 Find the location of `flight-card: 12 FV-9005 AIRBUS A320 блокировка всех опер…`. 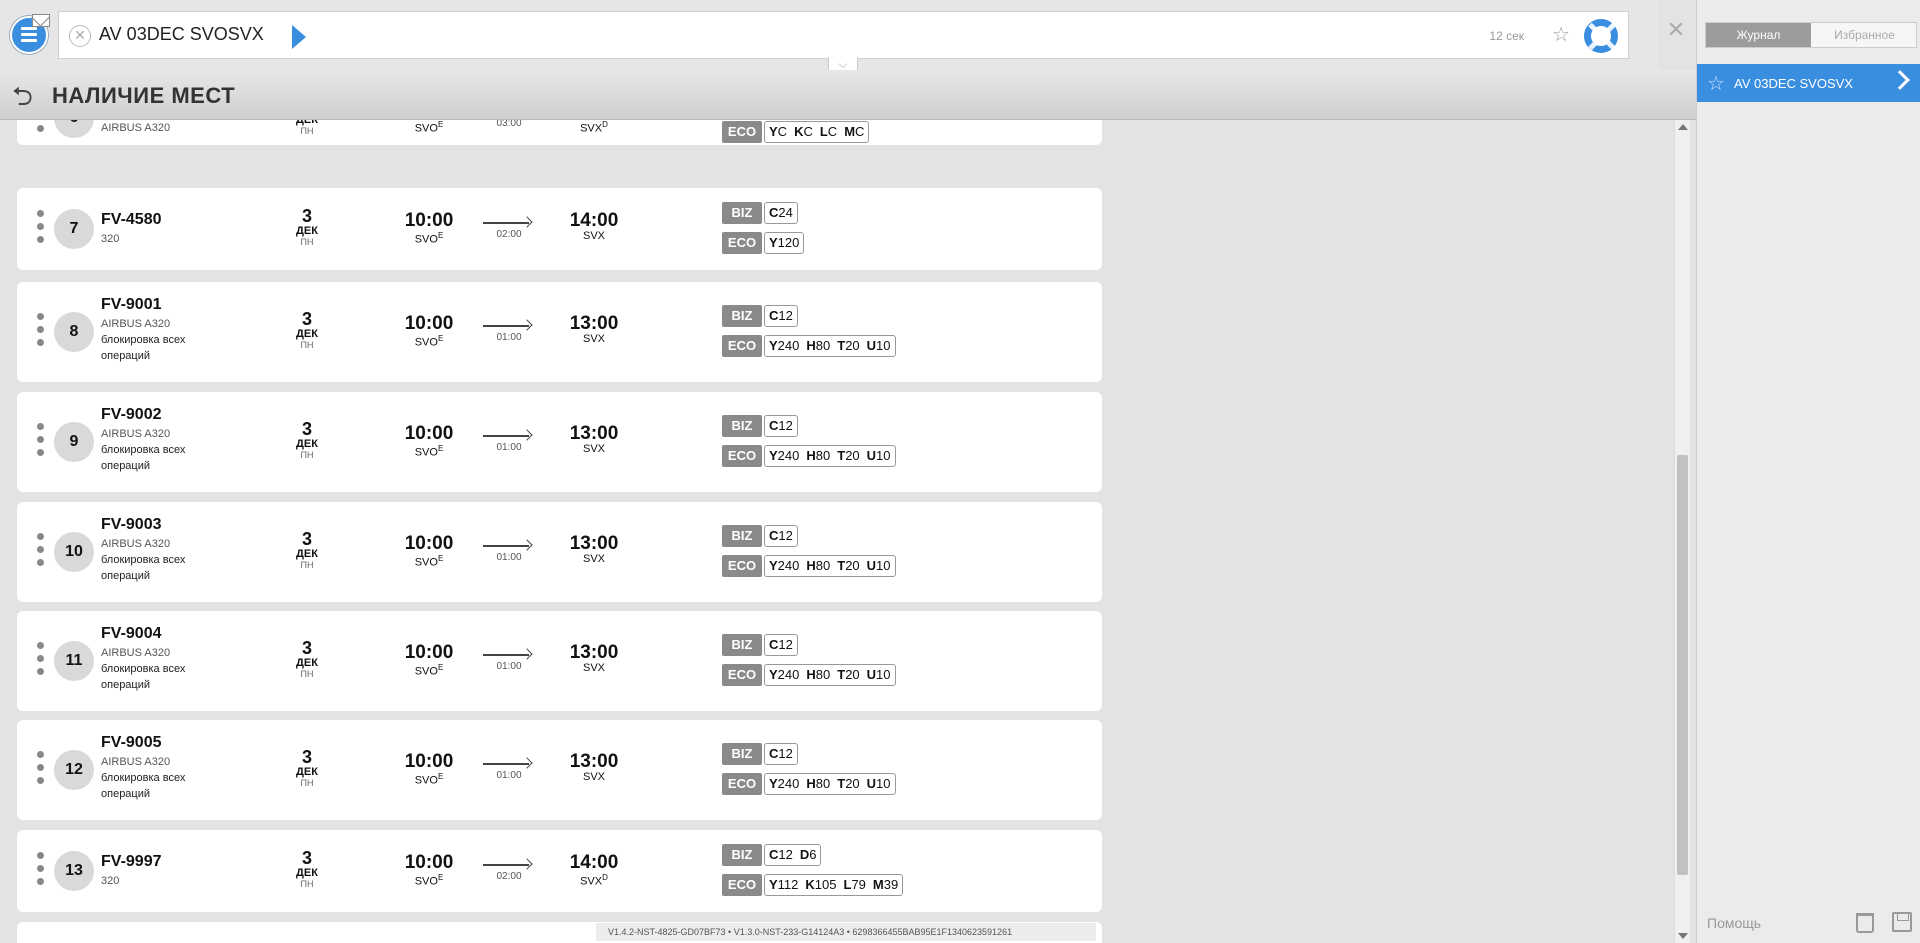

flight-card: 12 FV-9005 AIRBUS A320 блокировка всех опер… is located at coordinates (559, 770).